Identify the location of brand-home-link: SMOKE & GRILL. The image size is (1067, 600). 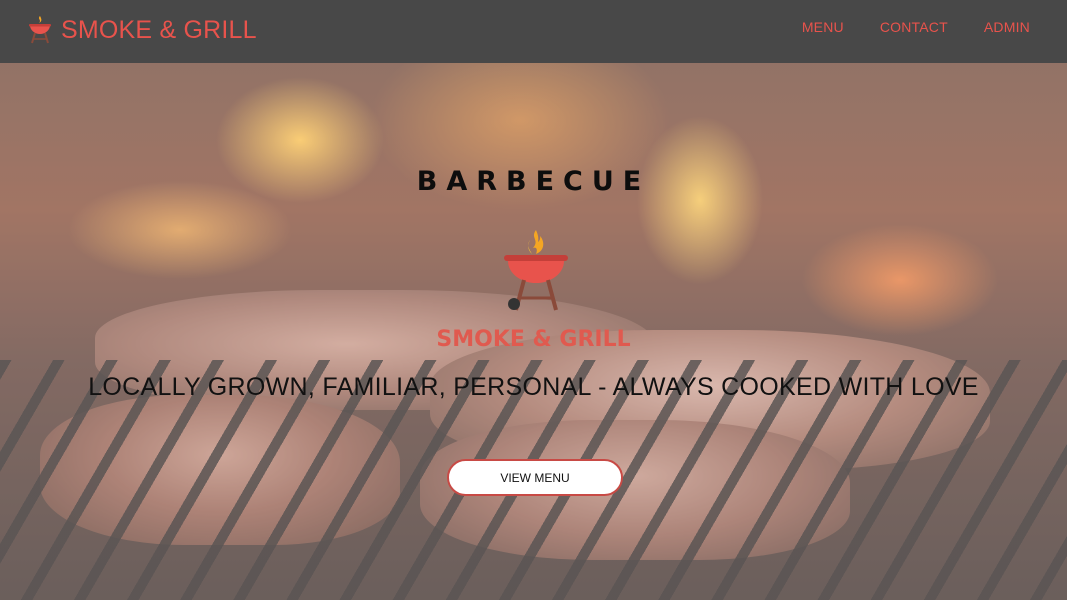
(142, 30).